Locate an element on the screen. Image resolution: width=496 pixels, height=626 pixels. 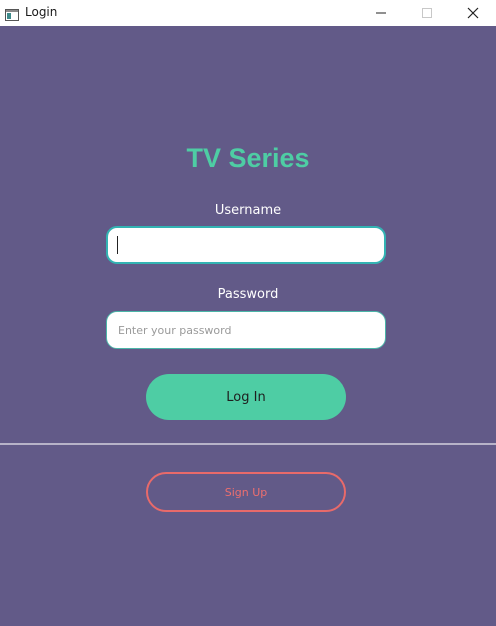
maximize-button is located at coordinates (427, 13).